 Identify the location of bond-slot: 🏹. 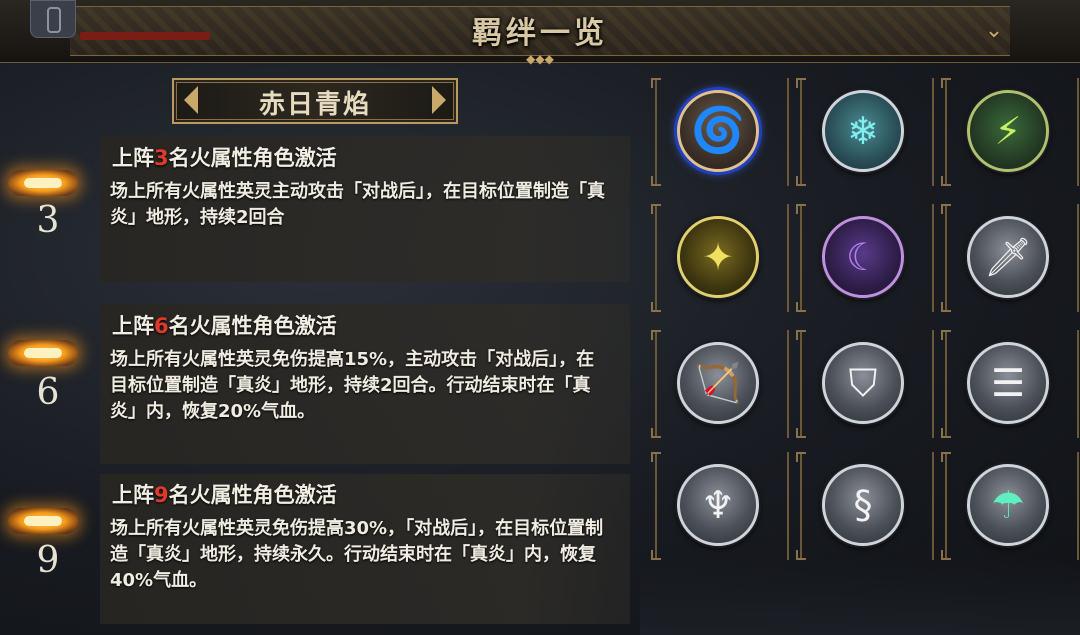
(720, 384).